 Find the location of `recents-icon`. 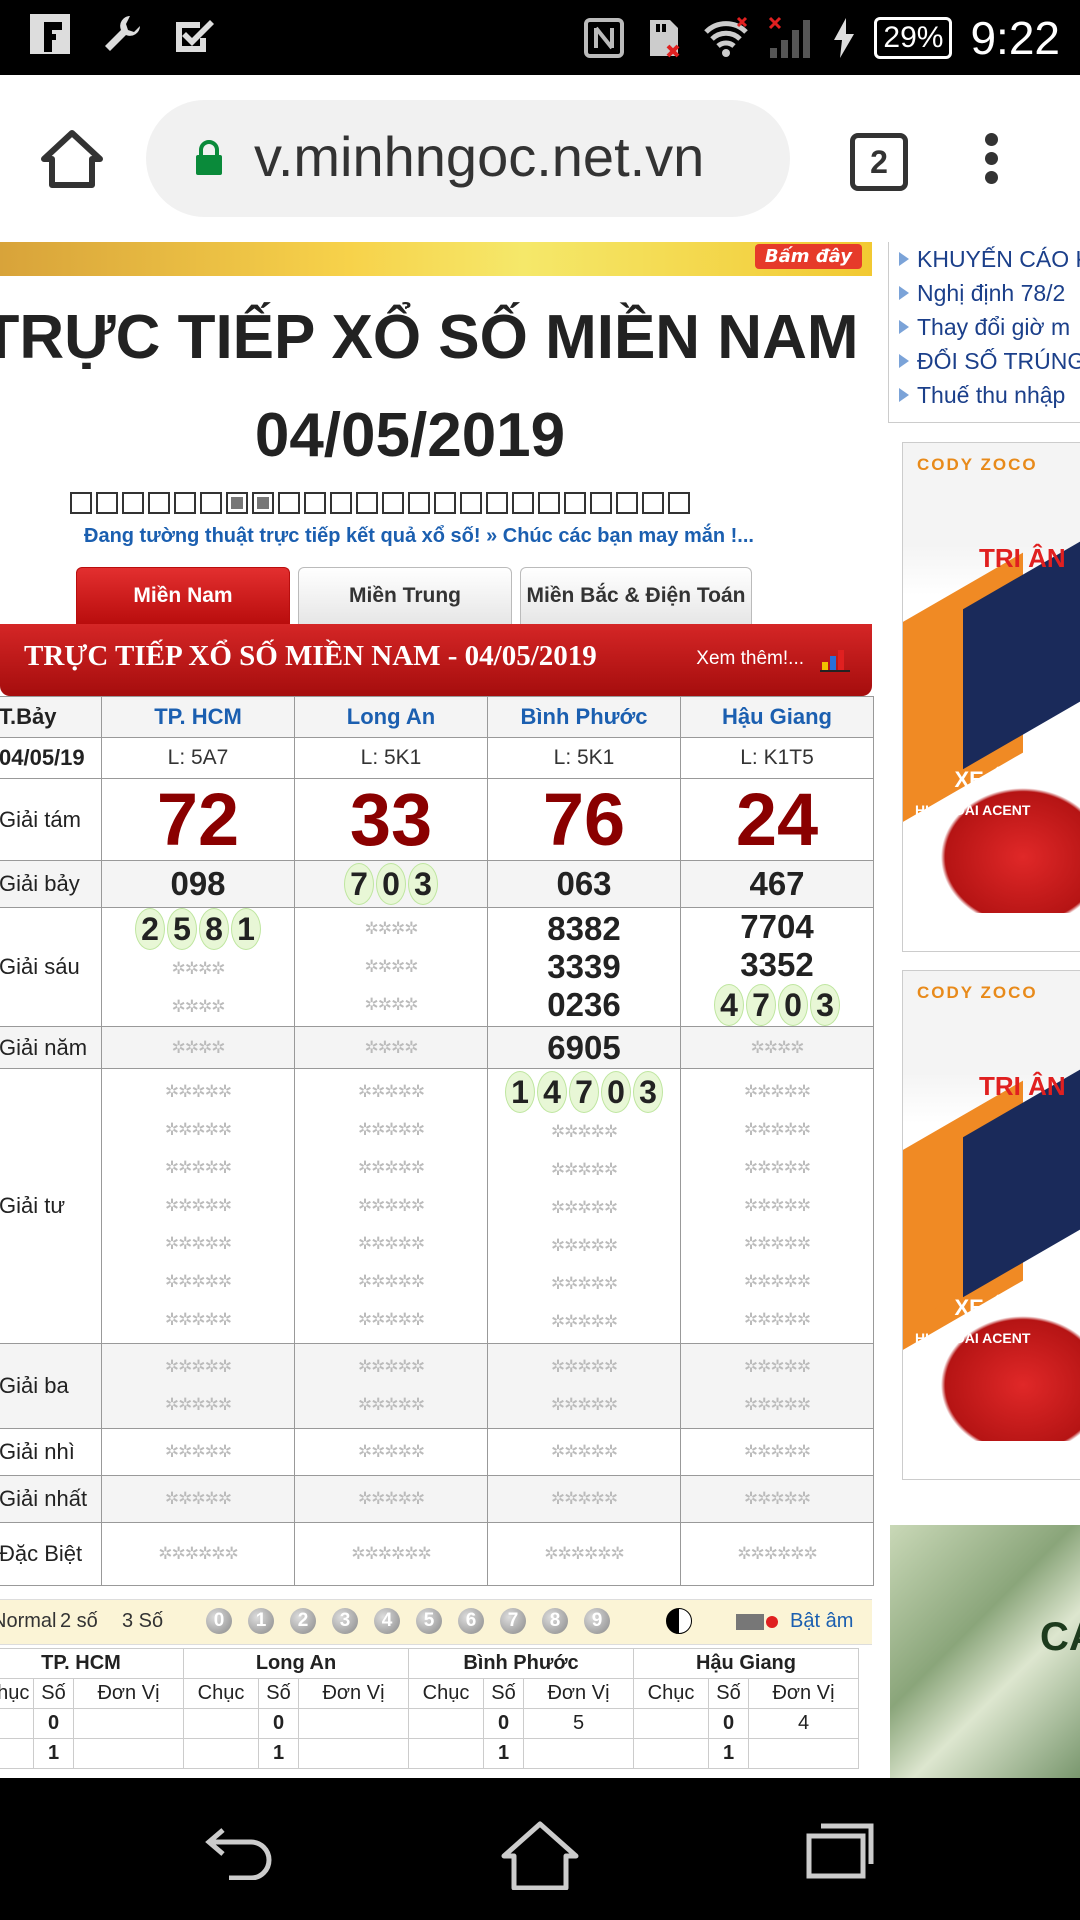

recents-icon is located at coordinates (840, 1850).